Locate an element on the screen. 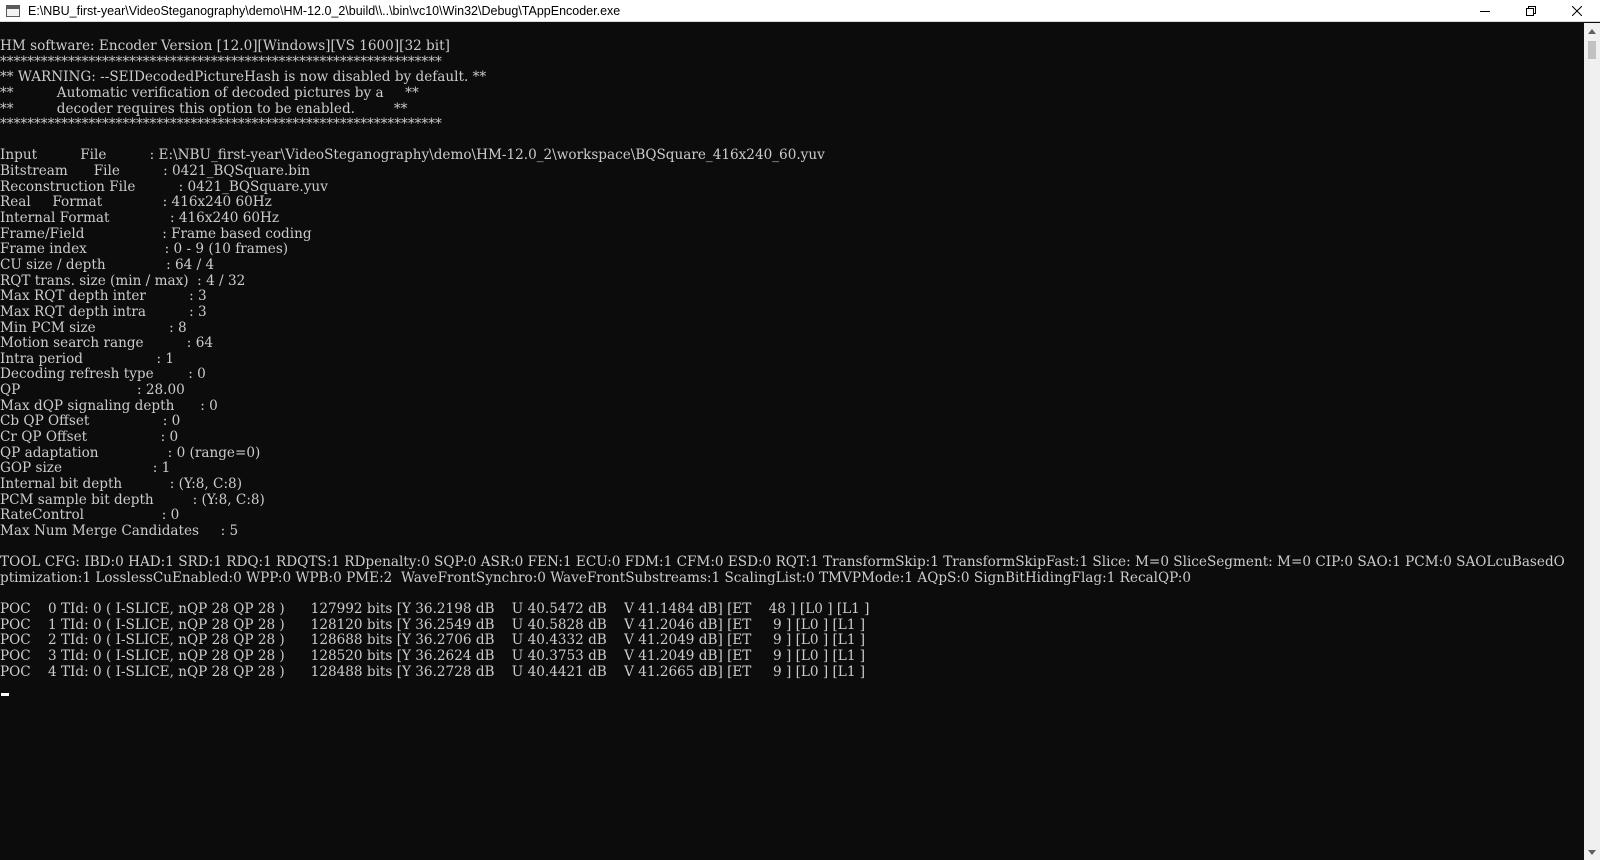 This screenshot has height=860, width=1600. console-line: PCM sample bit depth : (Y:8, C:8) is located at coordinates (132, 499).